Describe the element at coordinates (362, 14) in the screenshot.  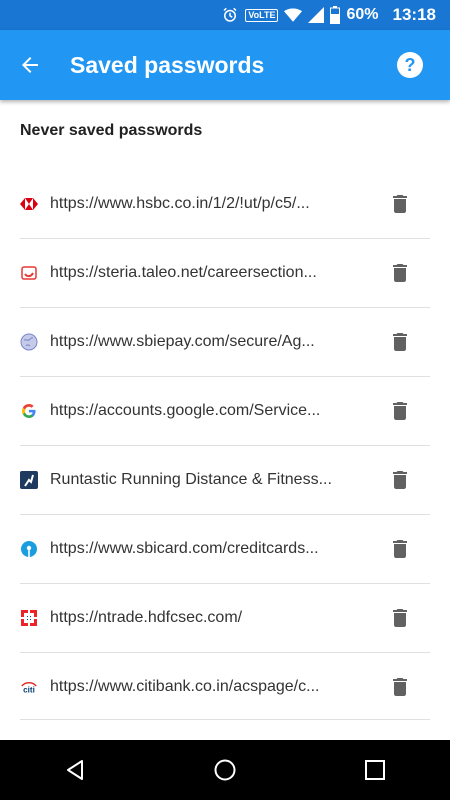
I see `battery-percent: 60%` at that location.